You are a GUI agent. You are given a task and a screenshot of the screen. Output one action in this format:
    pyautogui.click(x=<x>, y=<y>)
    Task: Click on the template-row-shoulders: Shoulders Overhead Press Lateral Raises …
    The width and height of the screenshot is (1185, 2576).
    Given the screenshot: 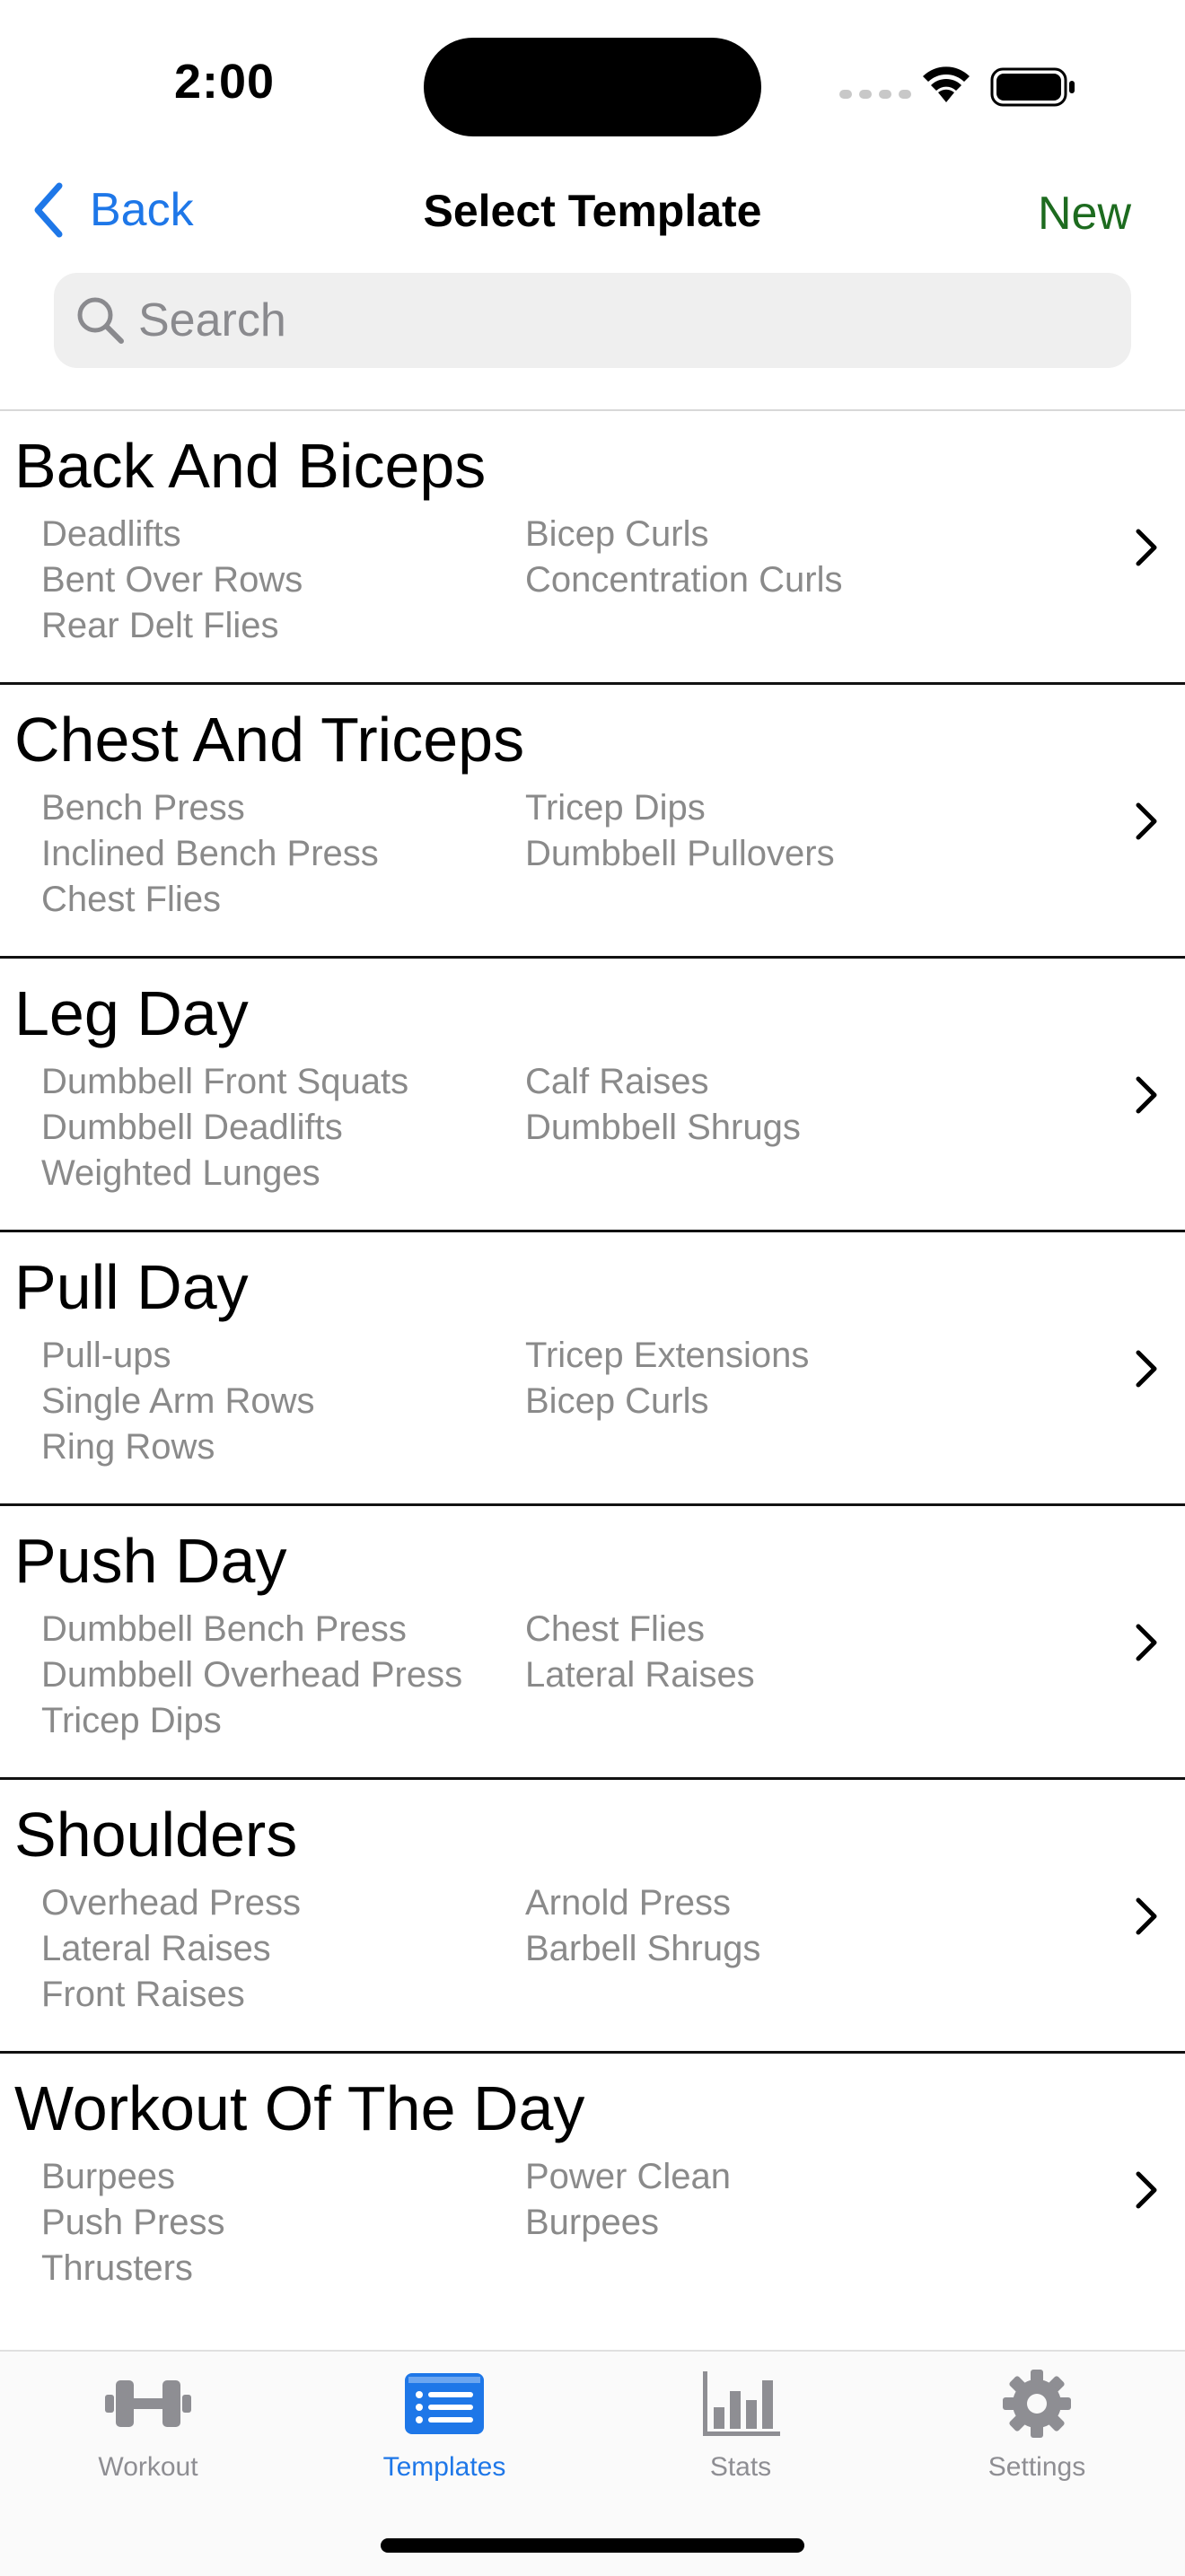 What is the action you would take?
    pyautogui.click(x=592, y=1917)
    